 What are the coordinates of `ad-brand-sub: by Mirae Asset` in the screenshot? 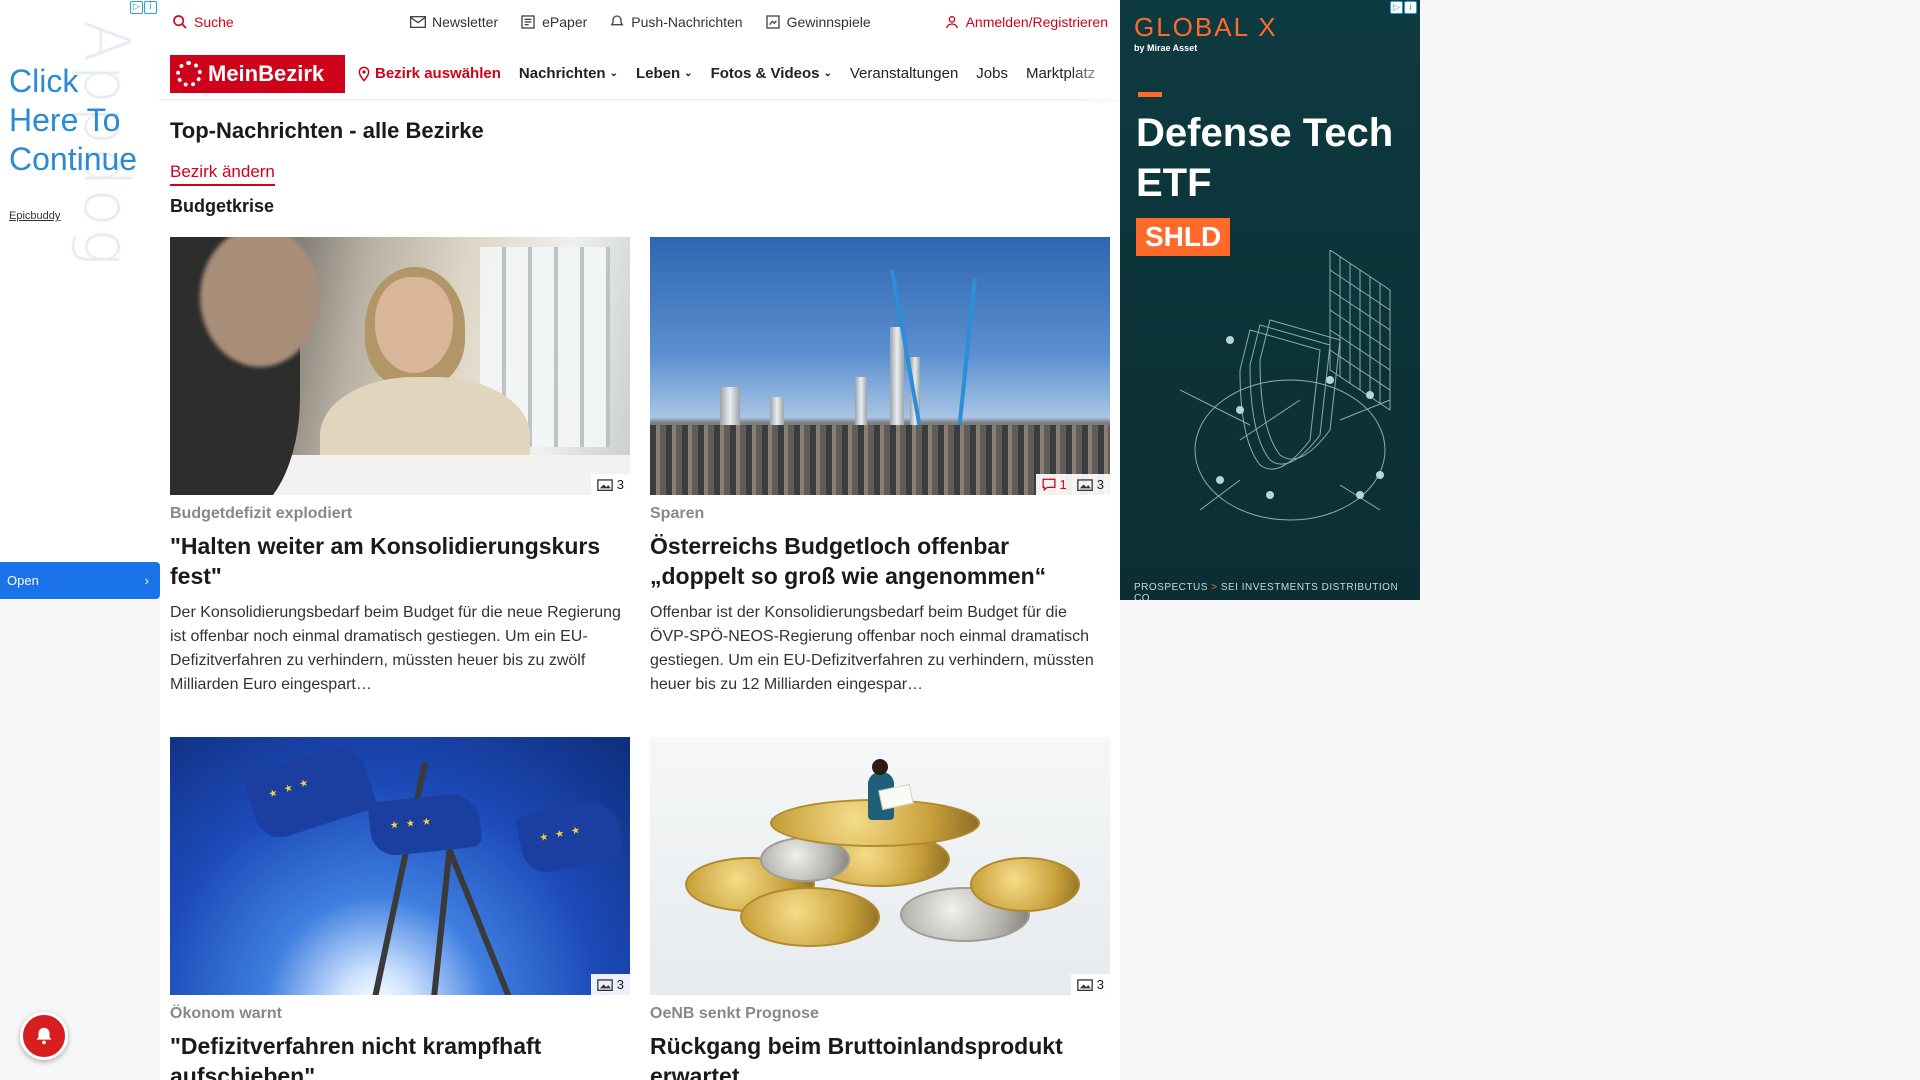 It's located at (1166, 48).